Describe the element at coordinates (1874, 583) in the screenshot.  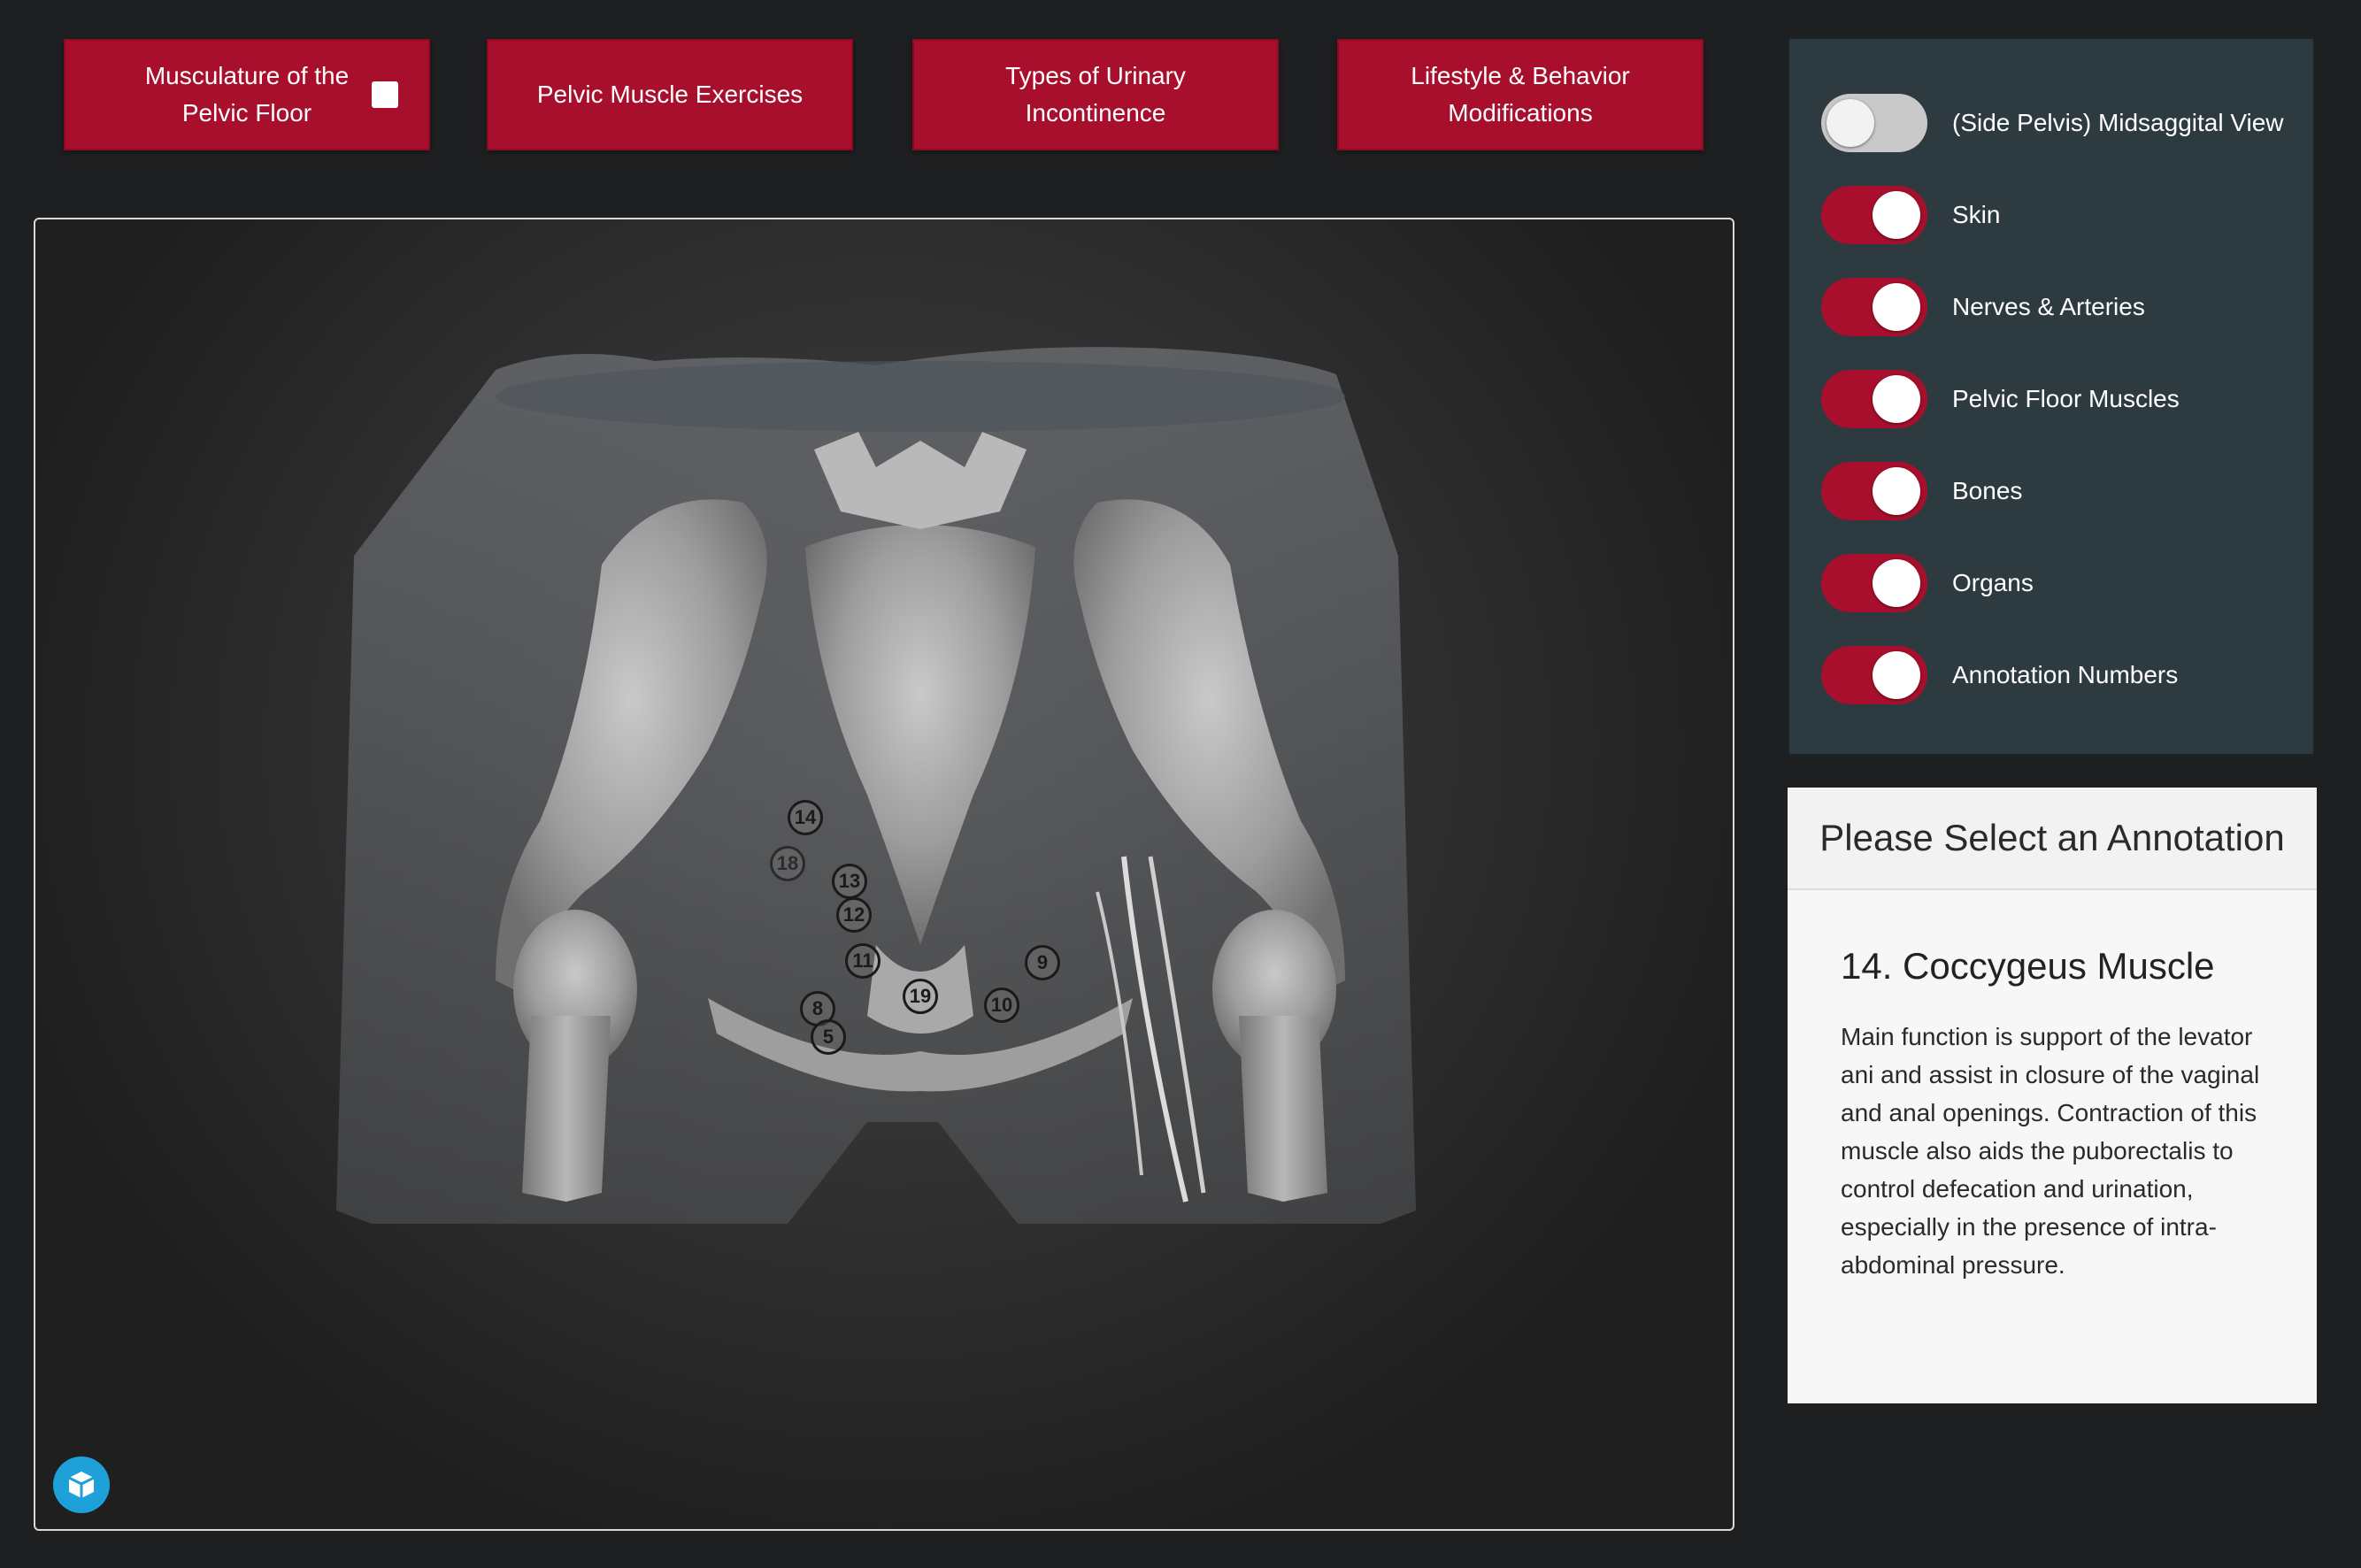
I see `organs-toggle` at that location.